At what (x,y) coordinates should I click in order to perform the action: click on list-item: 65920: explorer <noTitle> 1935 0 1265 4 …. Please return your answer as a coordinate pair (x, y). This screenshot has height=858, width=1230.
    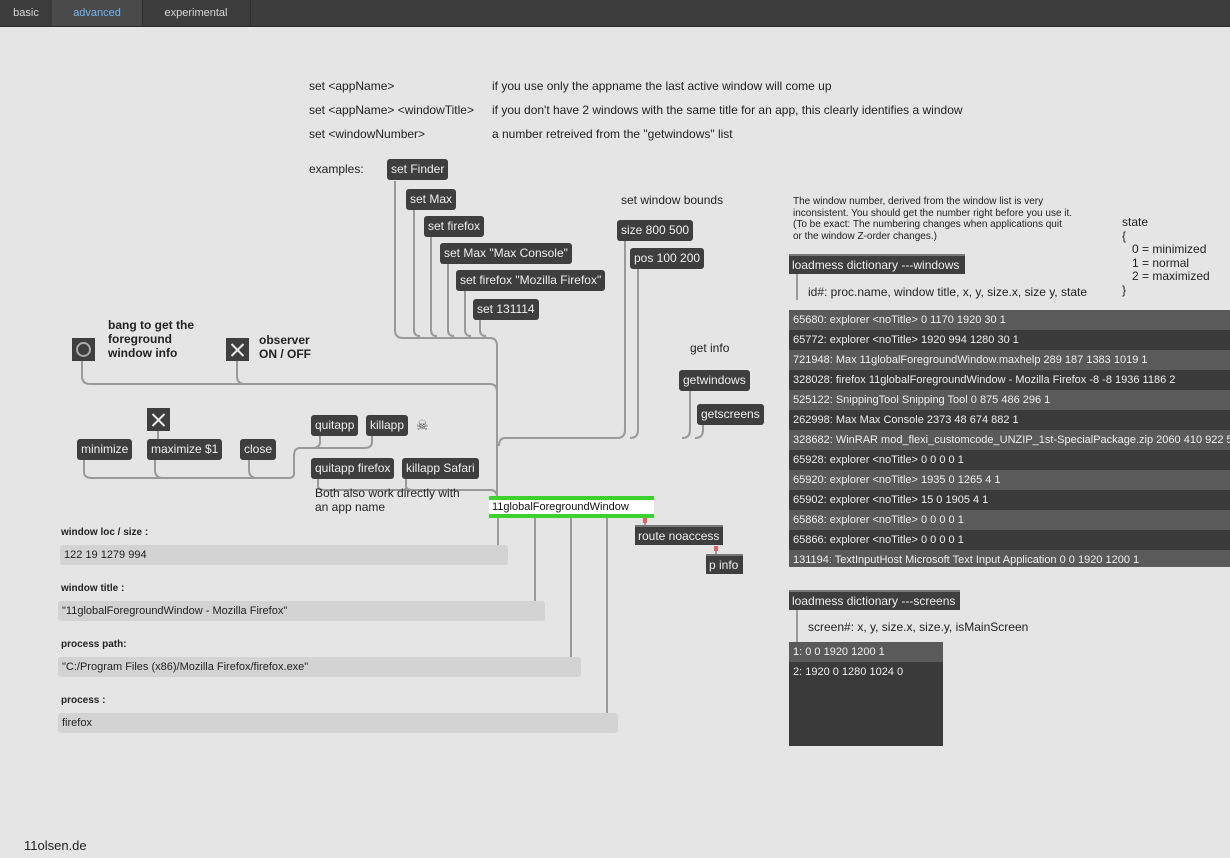
    Looking at the image, I should click on (1009, 480).